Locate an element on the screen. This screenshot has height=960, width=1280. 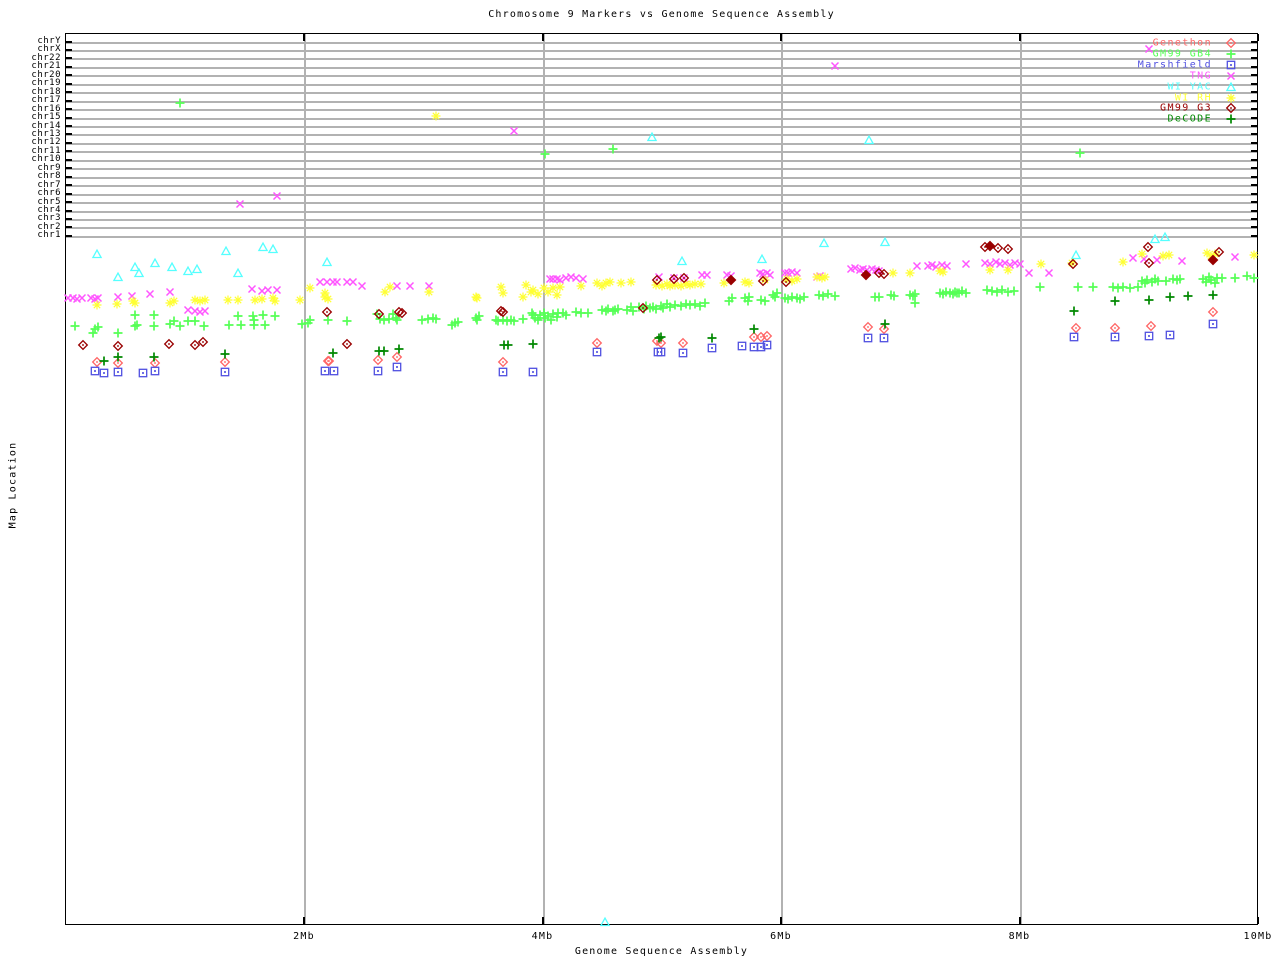
y-tick-label-chr1: chr1 is located at coordinates (49, 235).